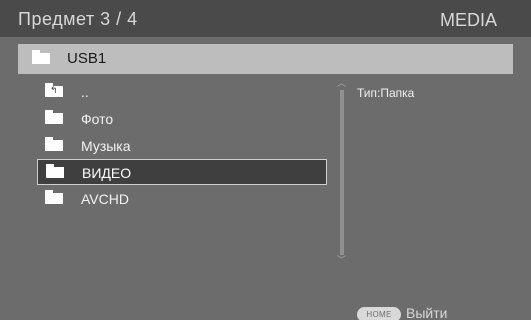  I want to click on path-bar: USB1, so click(265, 59).